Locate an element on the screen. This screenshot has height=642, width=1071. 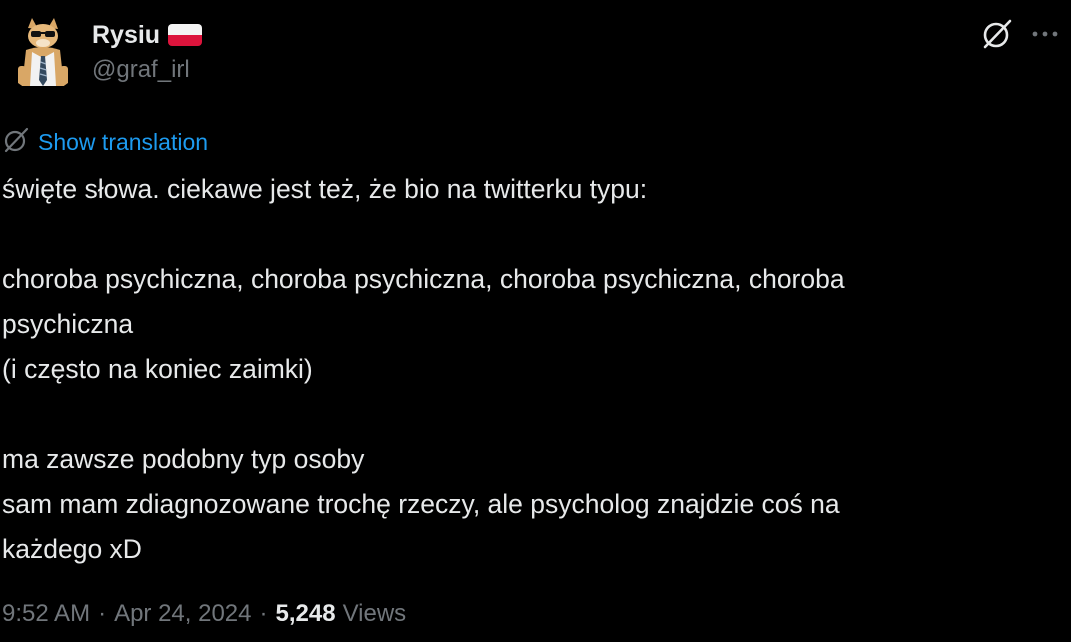
avatar is located at coordinates (43, 53).